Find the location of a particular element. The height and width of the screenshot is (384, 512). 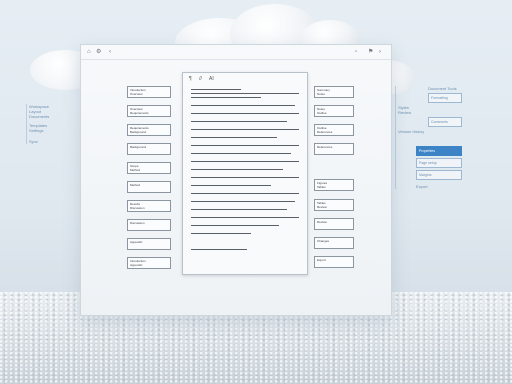

paragraph-icon: ¶ is located at coordinates (190, 79).